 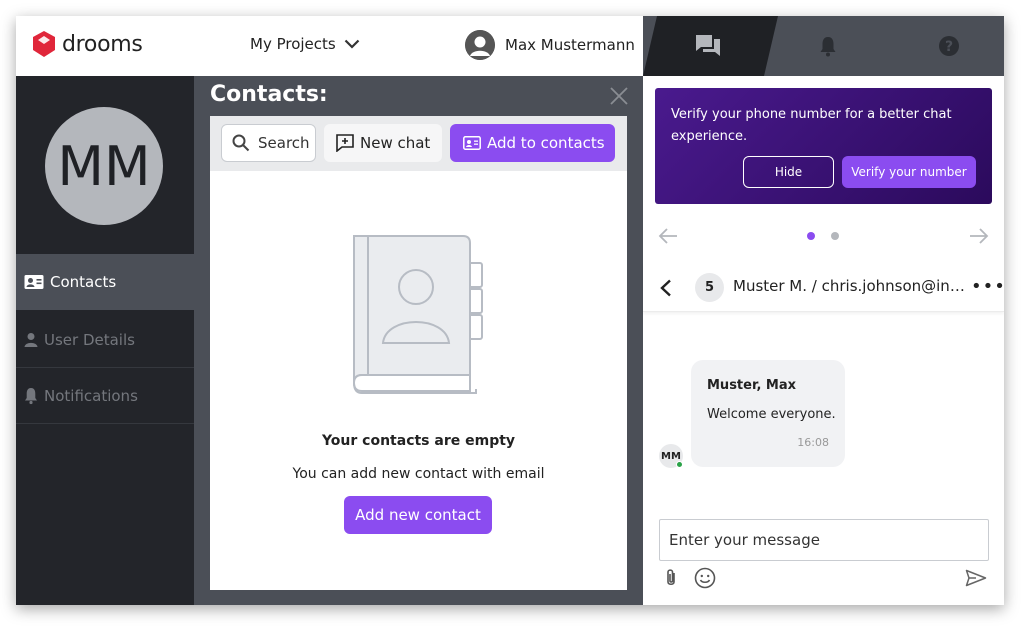 I want to click on contacts-toolbar: Search New chat Add to contacts, so click(x=418, y=143).